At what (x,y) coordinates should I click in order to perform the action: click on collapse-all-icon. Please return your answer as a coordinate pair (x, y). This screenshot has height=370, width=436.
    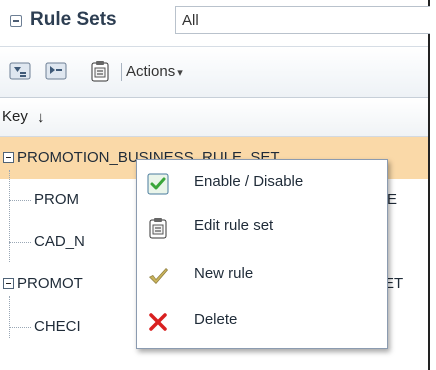
    Looking at the image, I should click on (56, 71).